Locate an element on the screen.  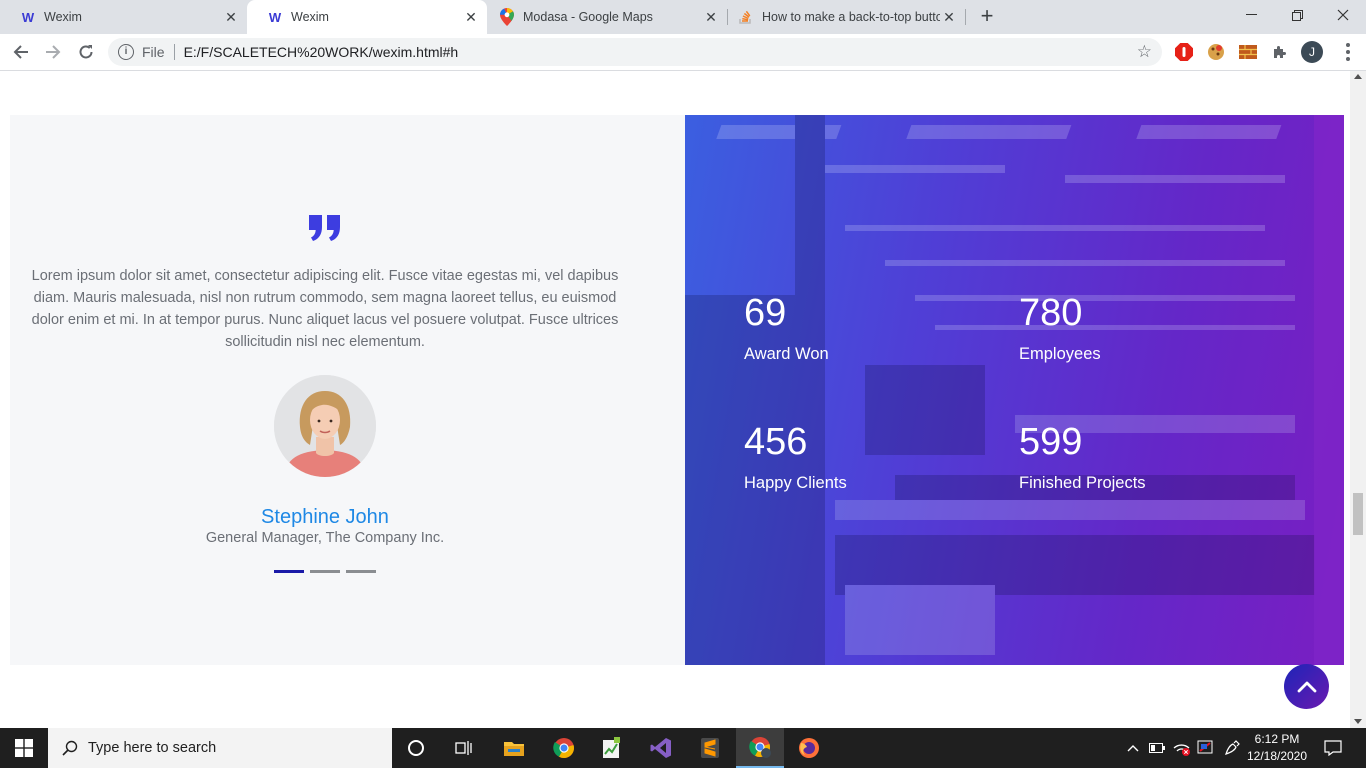
carousel-indicators is located at coordinates (325, 572).